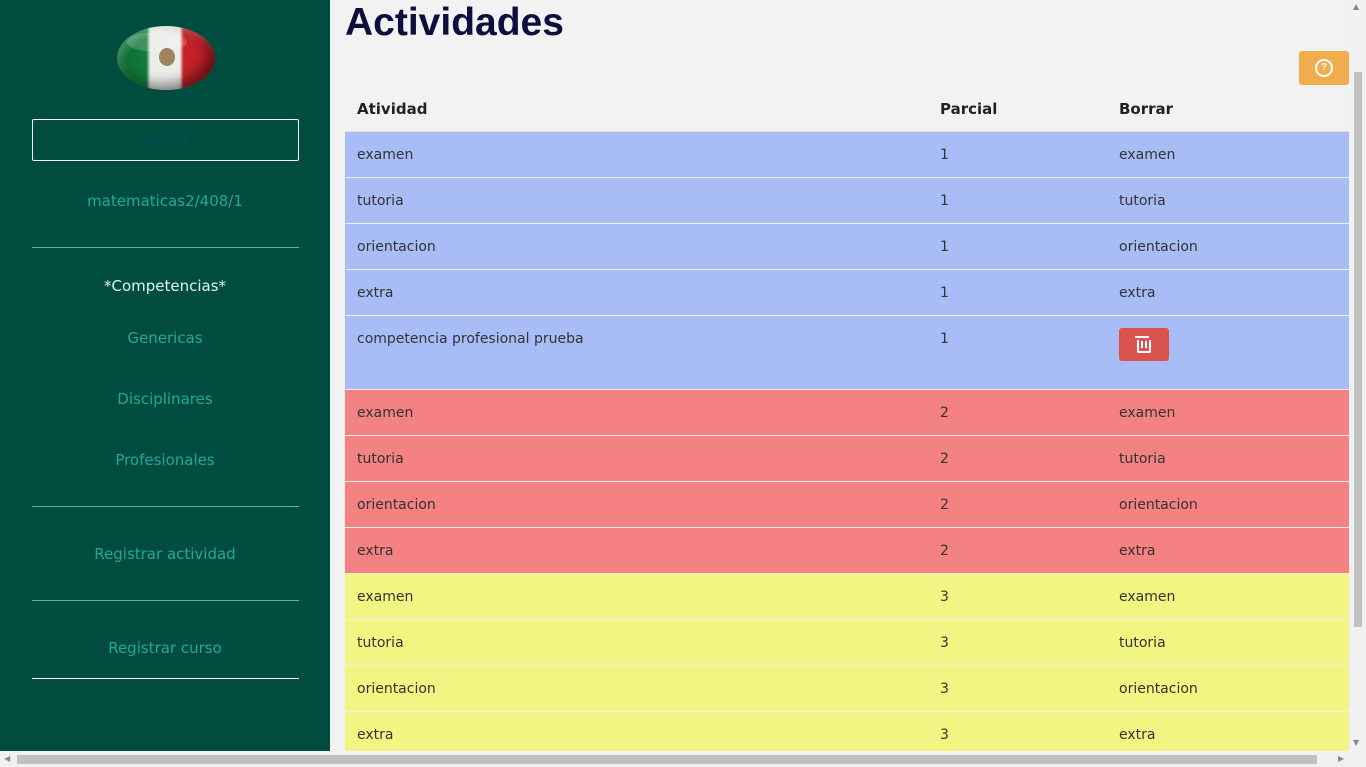  What do you see at coordinates (165, 554) in the screenshot?
I see `registrar-actividad-link: Registrar actividad` at bounding box center [165, 554].